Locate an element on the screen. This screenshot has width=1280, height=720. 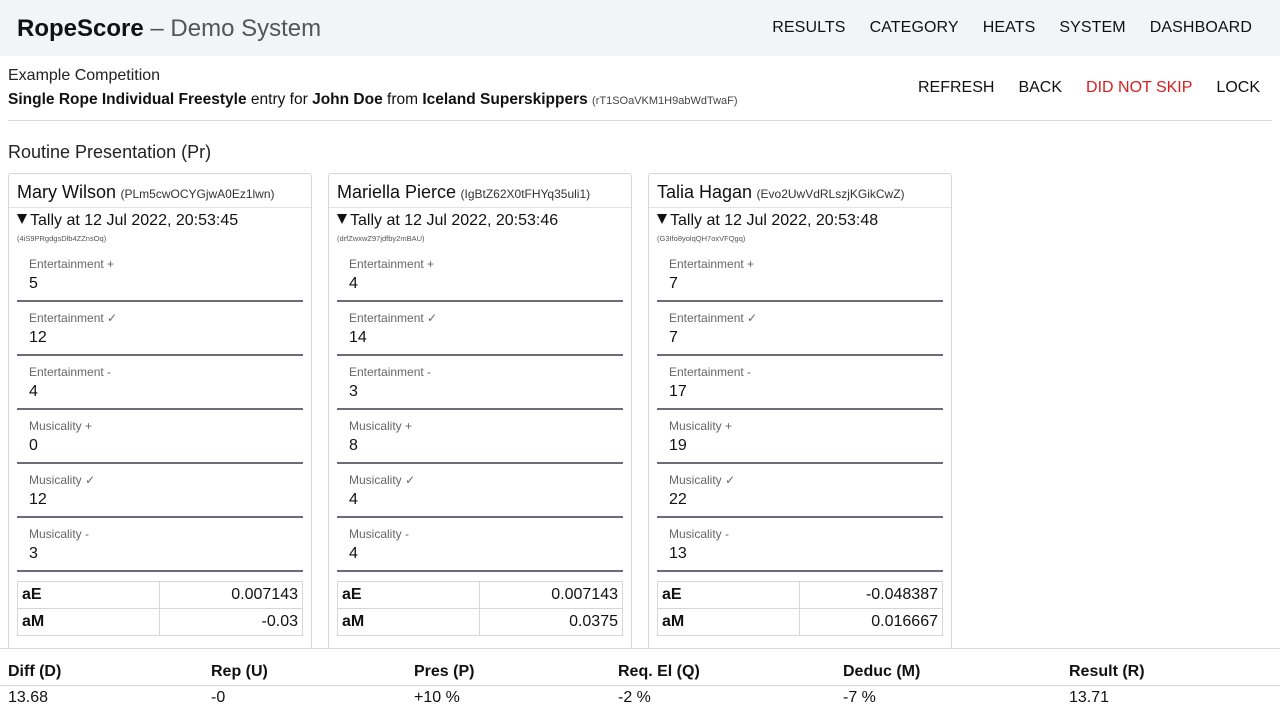
score-field-value: 8 is located at coordinates (353, 445).